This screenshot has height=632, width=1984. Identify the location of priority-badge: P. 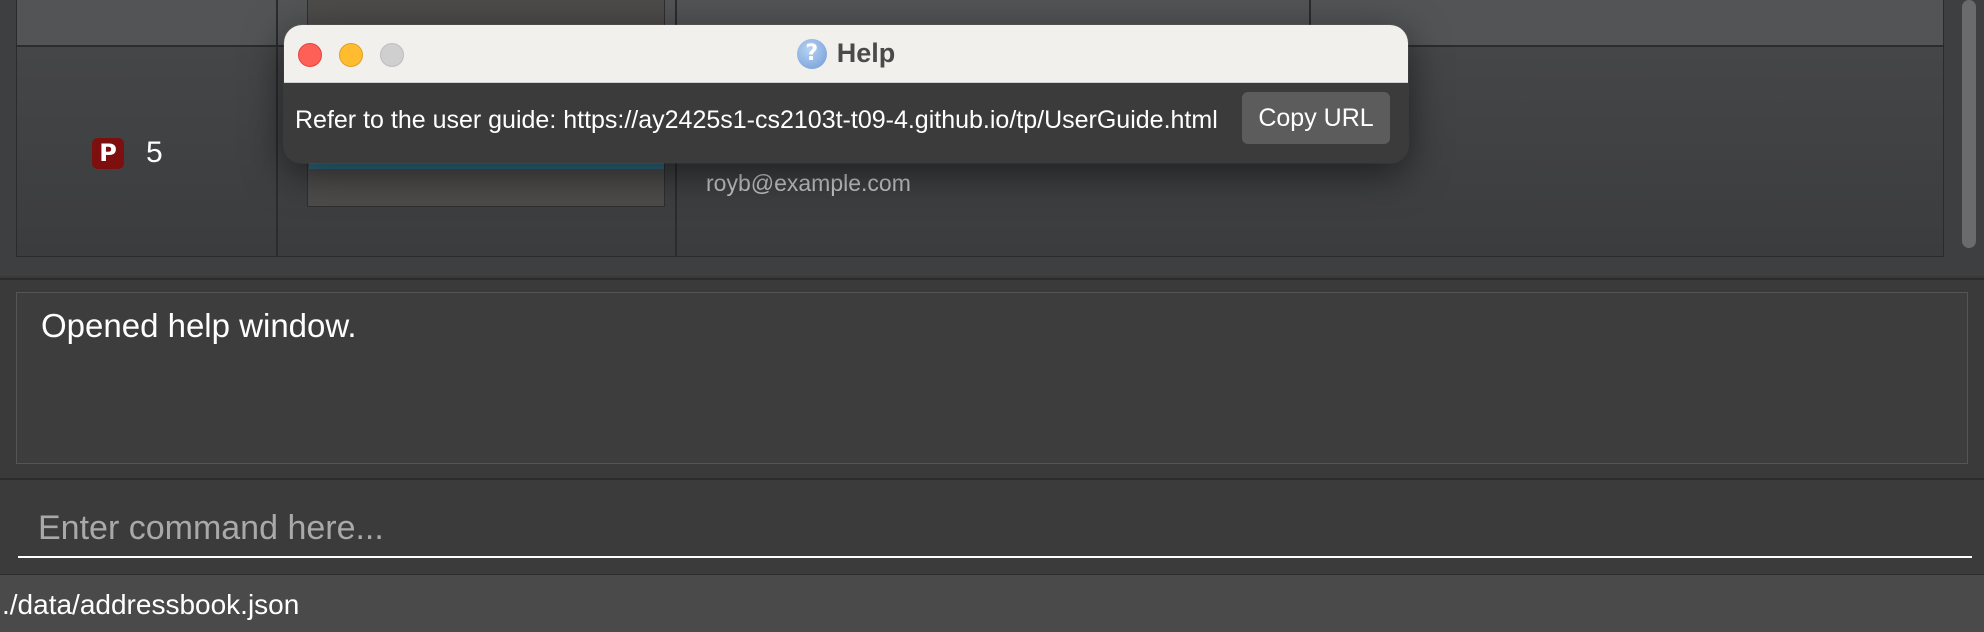
(108, 153).